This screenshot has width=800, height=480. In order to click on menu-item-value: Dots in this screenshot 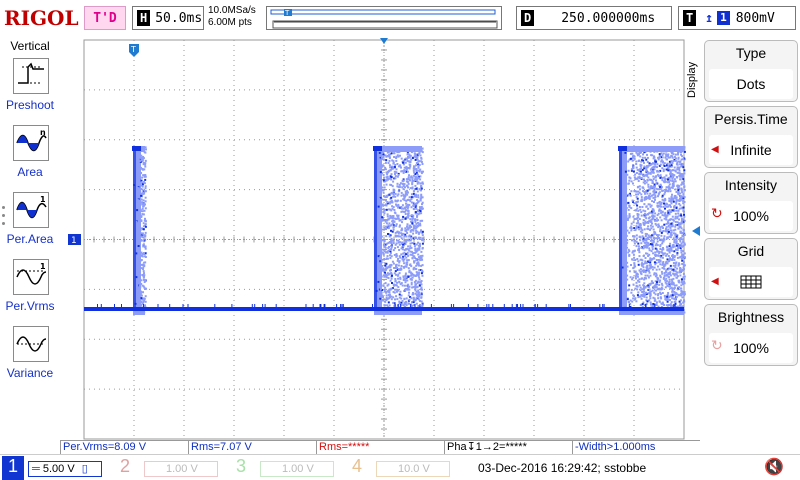, I will do `click(751, 84)`.